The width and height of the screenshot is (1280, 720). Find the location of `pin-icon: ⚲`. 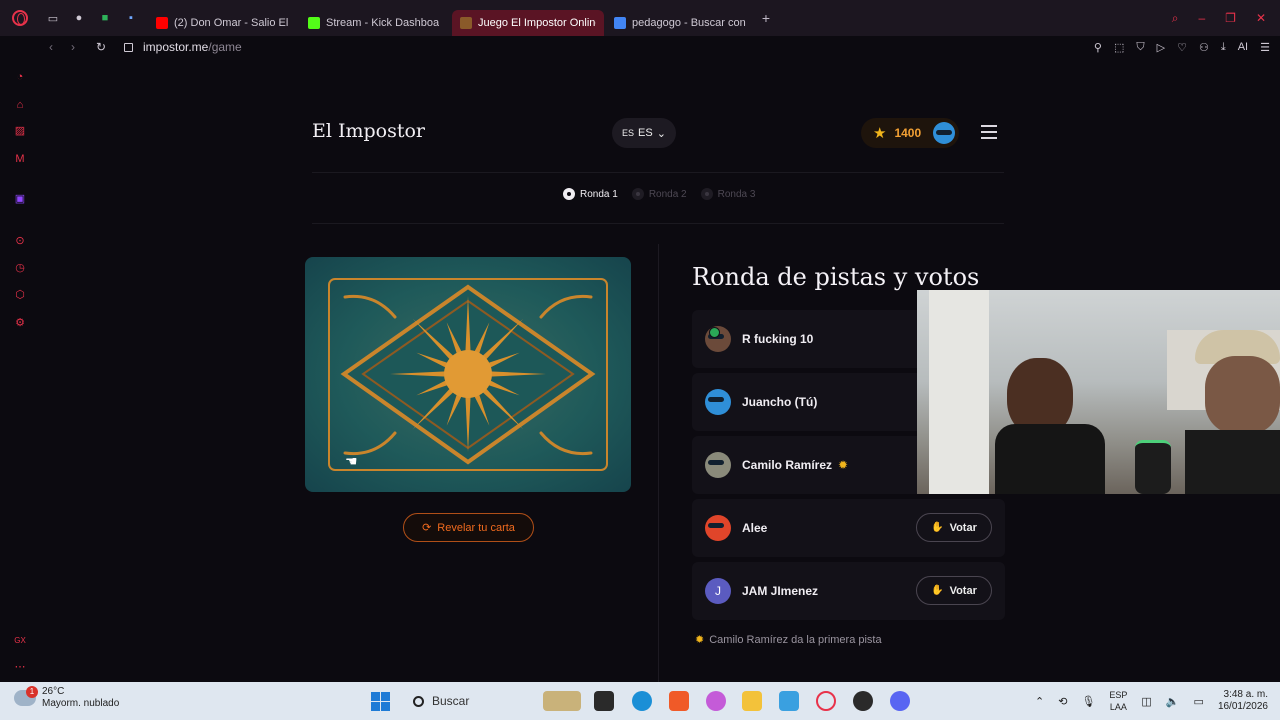

pin-icon: ⚲ is located at coordinates (1098, 47).